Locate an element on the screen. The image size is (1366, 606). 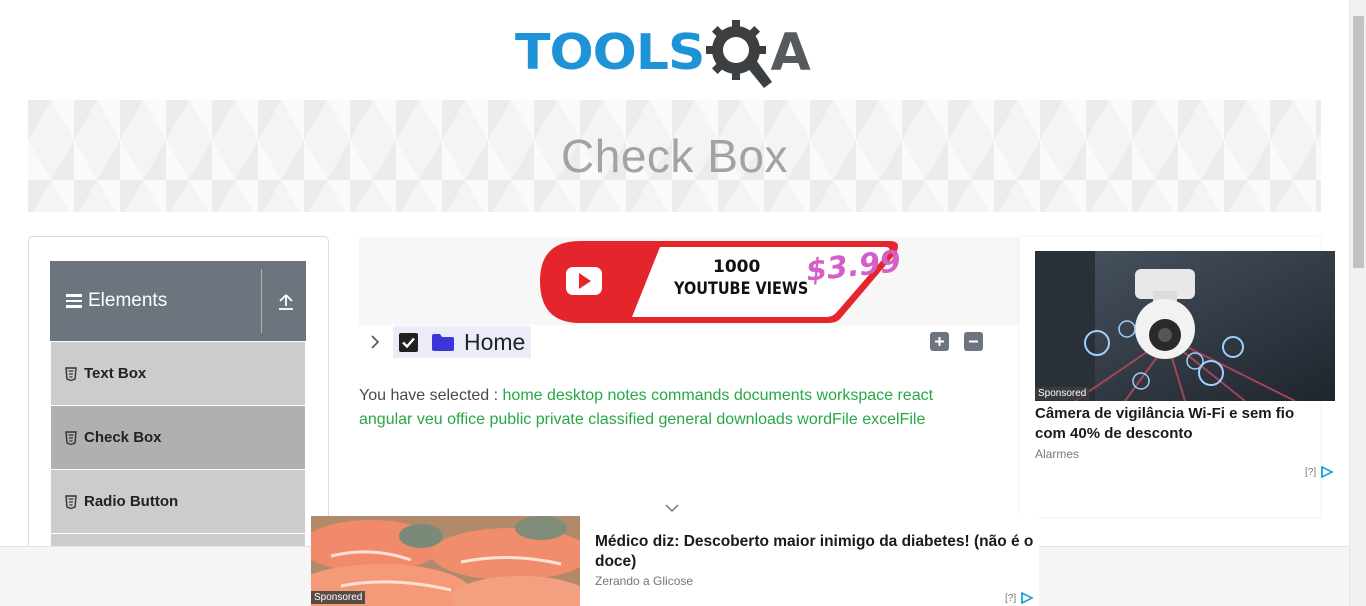
scrollbar-thumb is located at coordinates (1358, 142).